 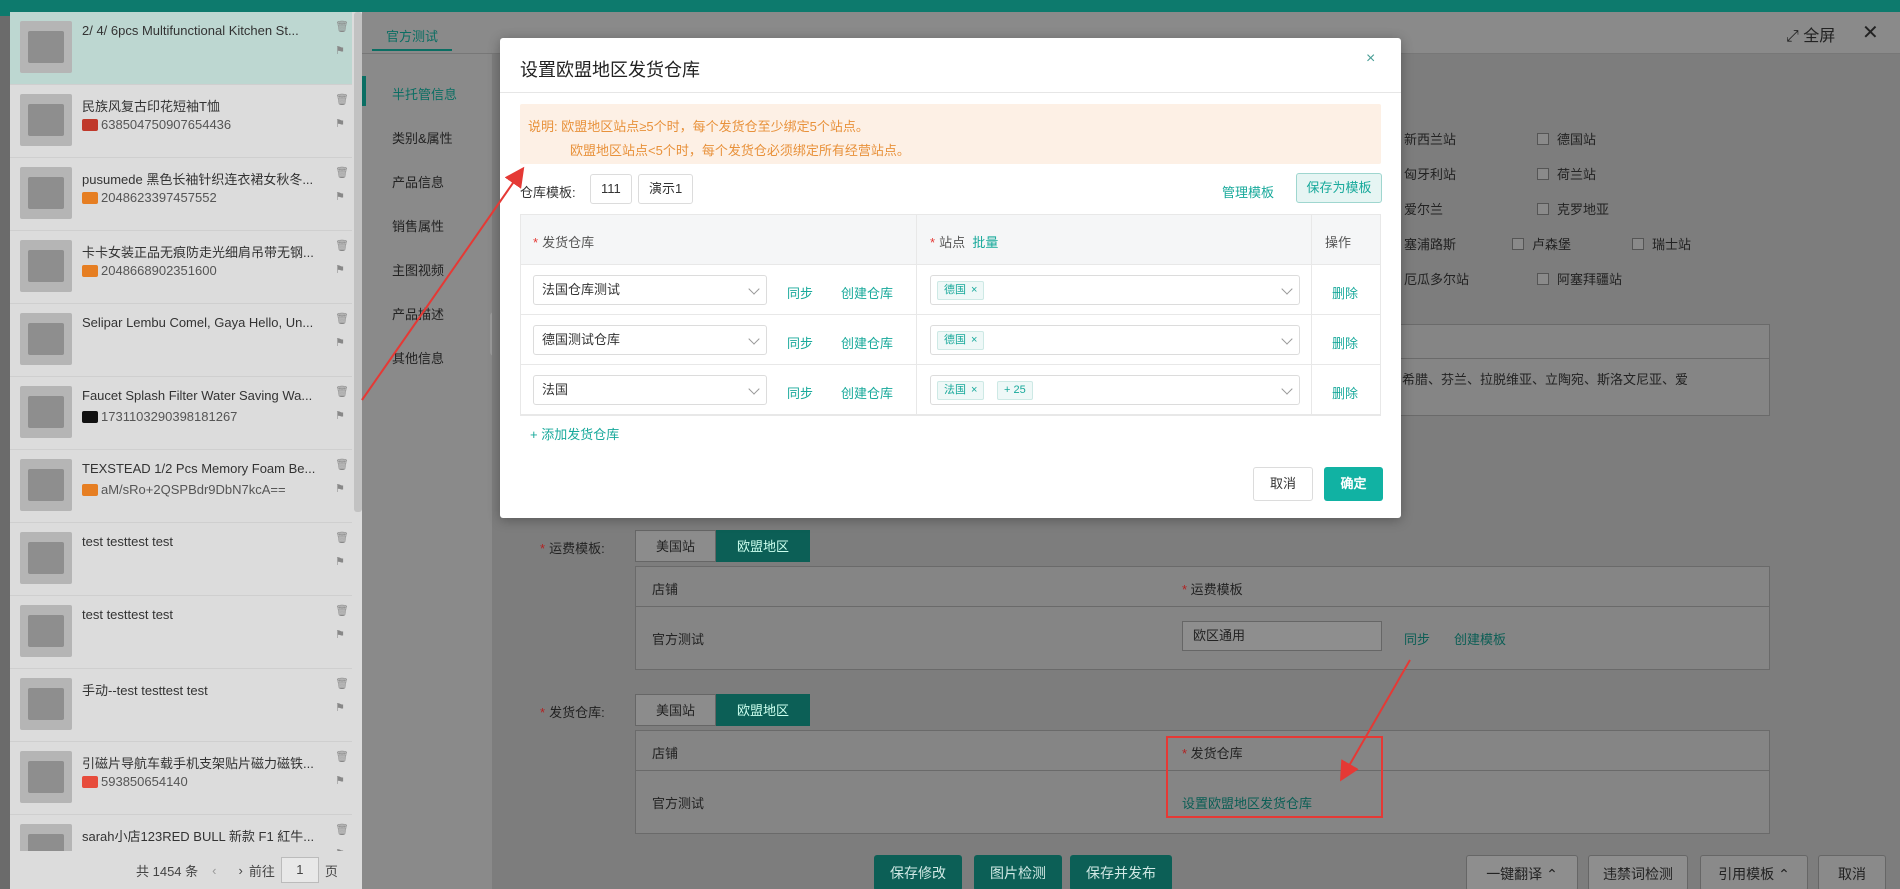 I want to click on site-multiselect: 法国 × + 25, so click(x=1115, y=390).